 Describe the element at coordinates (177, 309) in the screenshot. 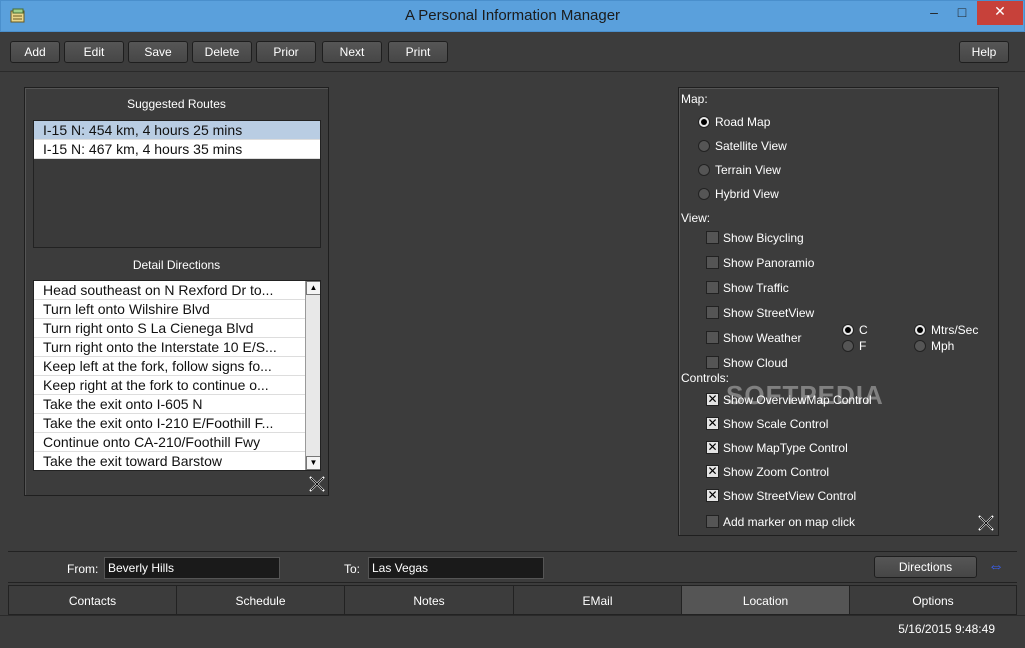

I see `direction-item: Turn left onto Wilshire Blvd` at that location.